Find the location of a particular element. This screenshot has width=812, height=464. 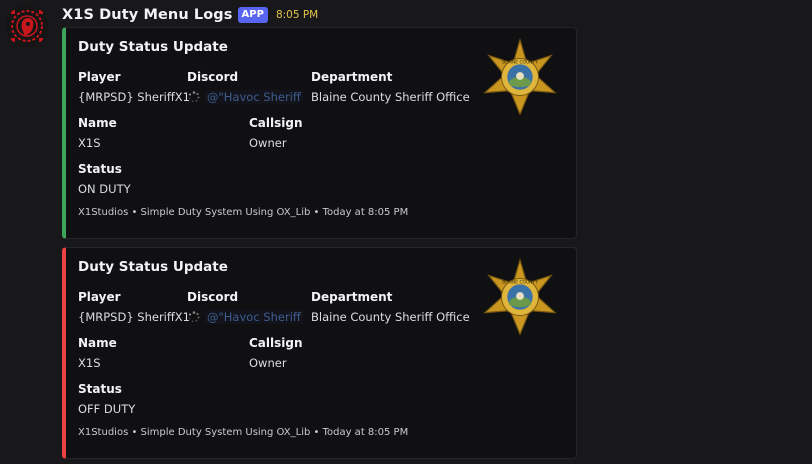

status-value: ON DUTY is located at coordinates (104, 189).